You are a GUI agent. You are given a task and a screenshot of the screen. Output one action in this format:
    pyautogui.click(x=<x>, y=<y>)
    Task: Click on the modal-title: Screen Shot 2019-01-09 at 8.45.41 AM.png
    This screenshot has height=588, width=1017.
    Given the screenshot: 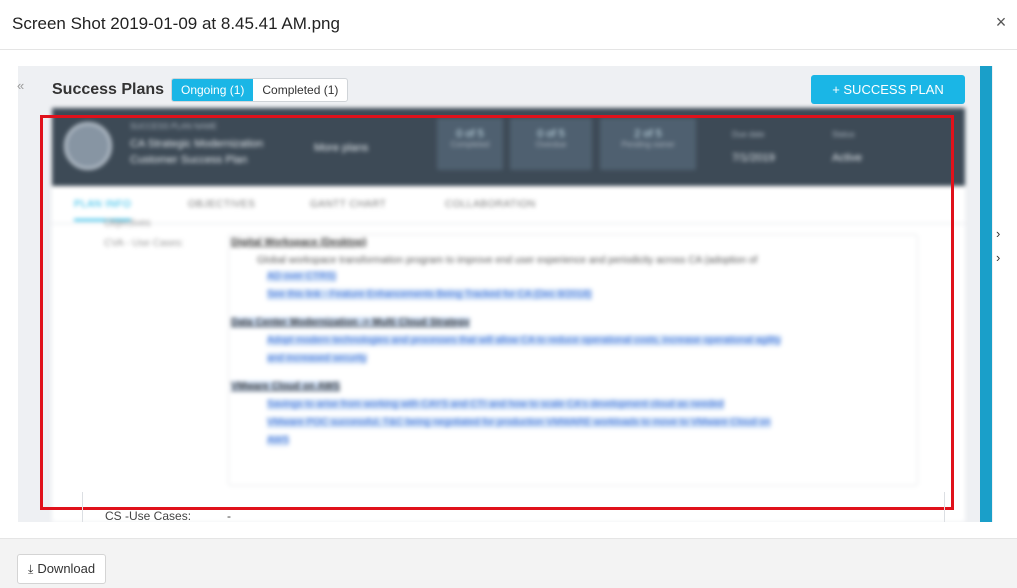 What is the action you would take?
    pyautogui.click(x=176, y=23)
    